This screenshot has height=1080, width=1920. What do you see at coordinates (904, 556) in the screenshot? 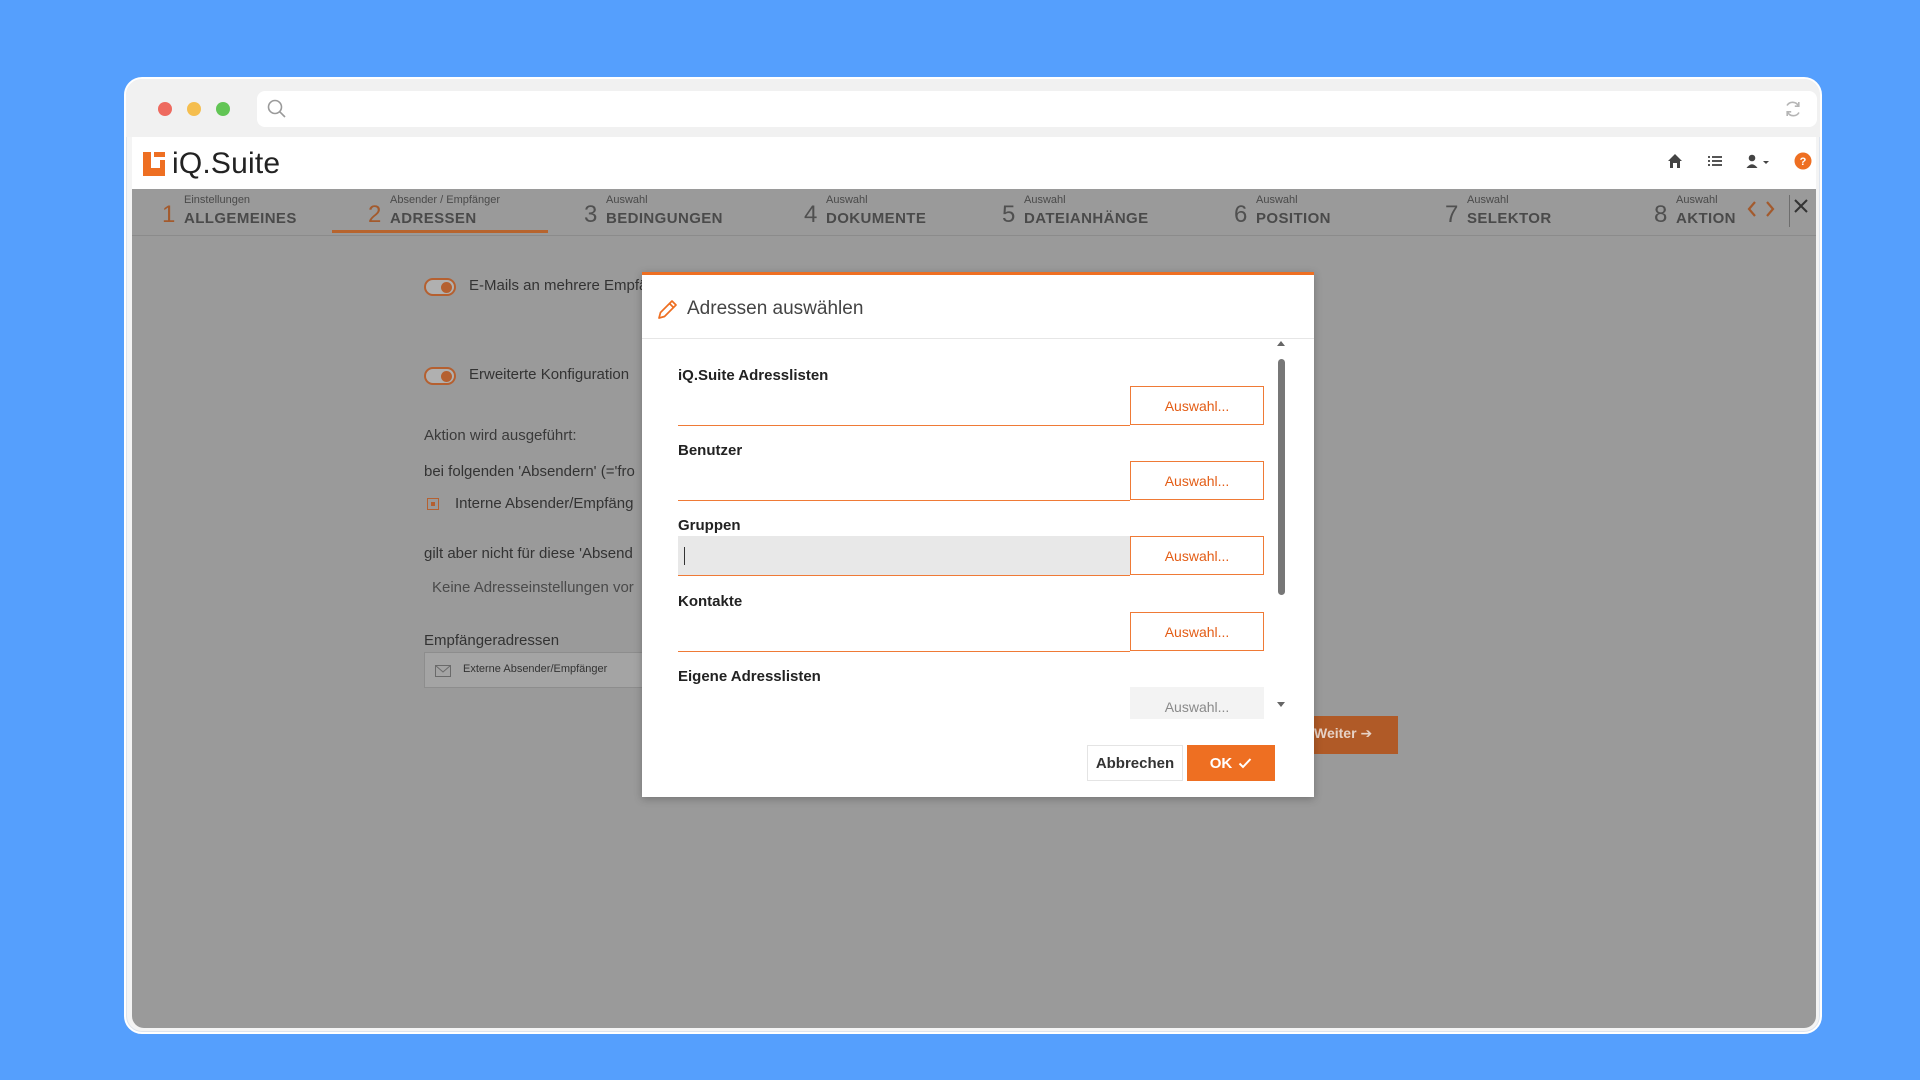
I see `groups-input` at bounding box center [904, 556].